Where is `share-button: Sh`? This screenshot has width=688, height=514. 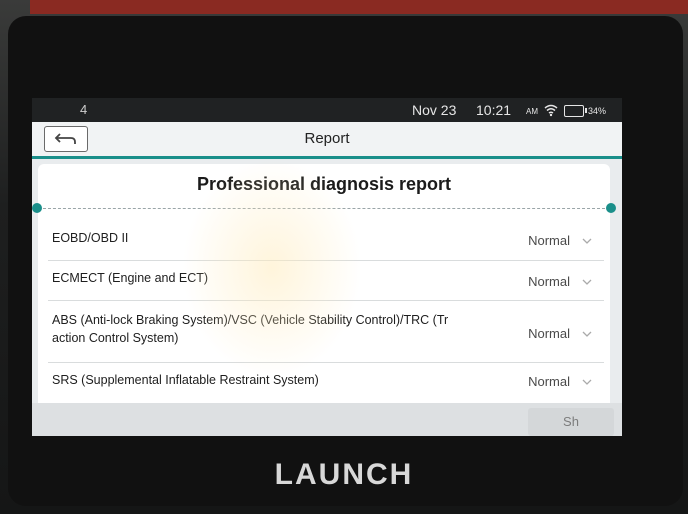 share-button: Sh is located at coordinates (571, 422).